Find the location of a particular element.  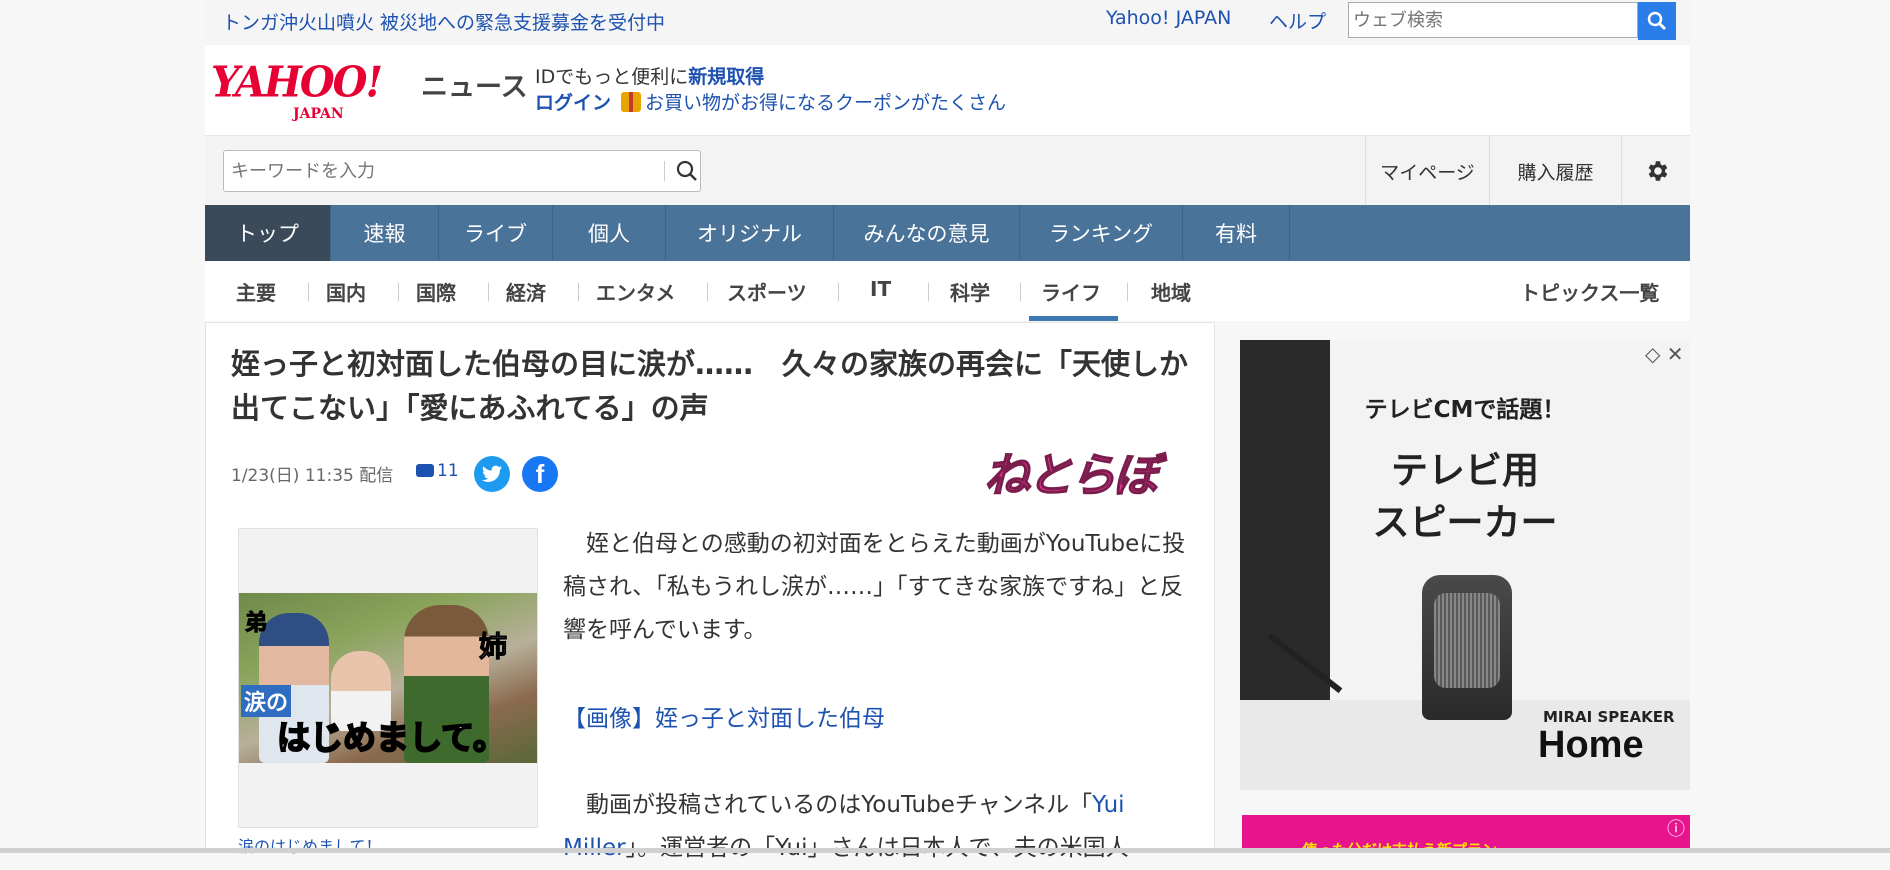

logo-yahoo-text: YAHOO! is located at coordinates (297, 82).